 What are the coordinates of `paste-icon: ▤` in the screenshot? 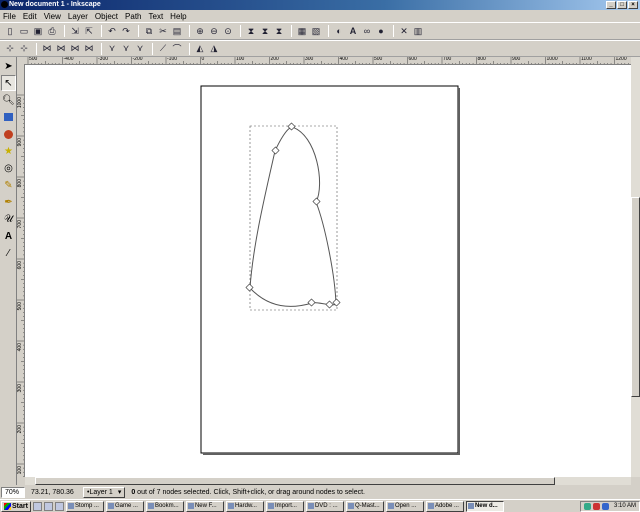 It's located at (177, 31).